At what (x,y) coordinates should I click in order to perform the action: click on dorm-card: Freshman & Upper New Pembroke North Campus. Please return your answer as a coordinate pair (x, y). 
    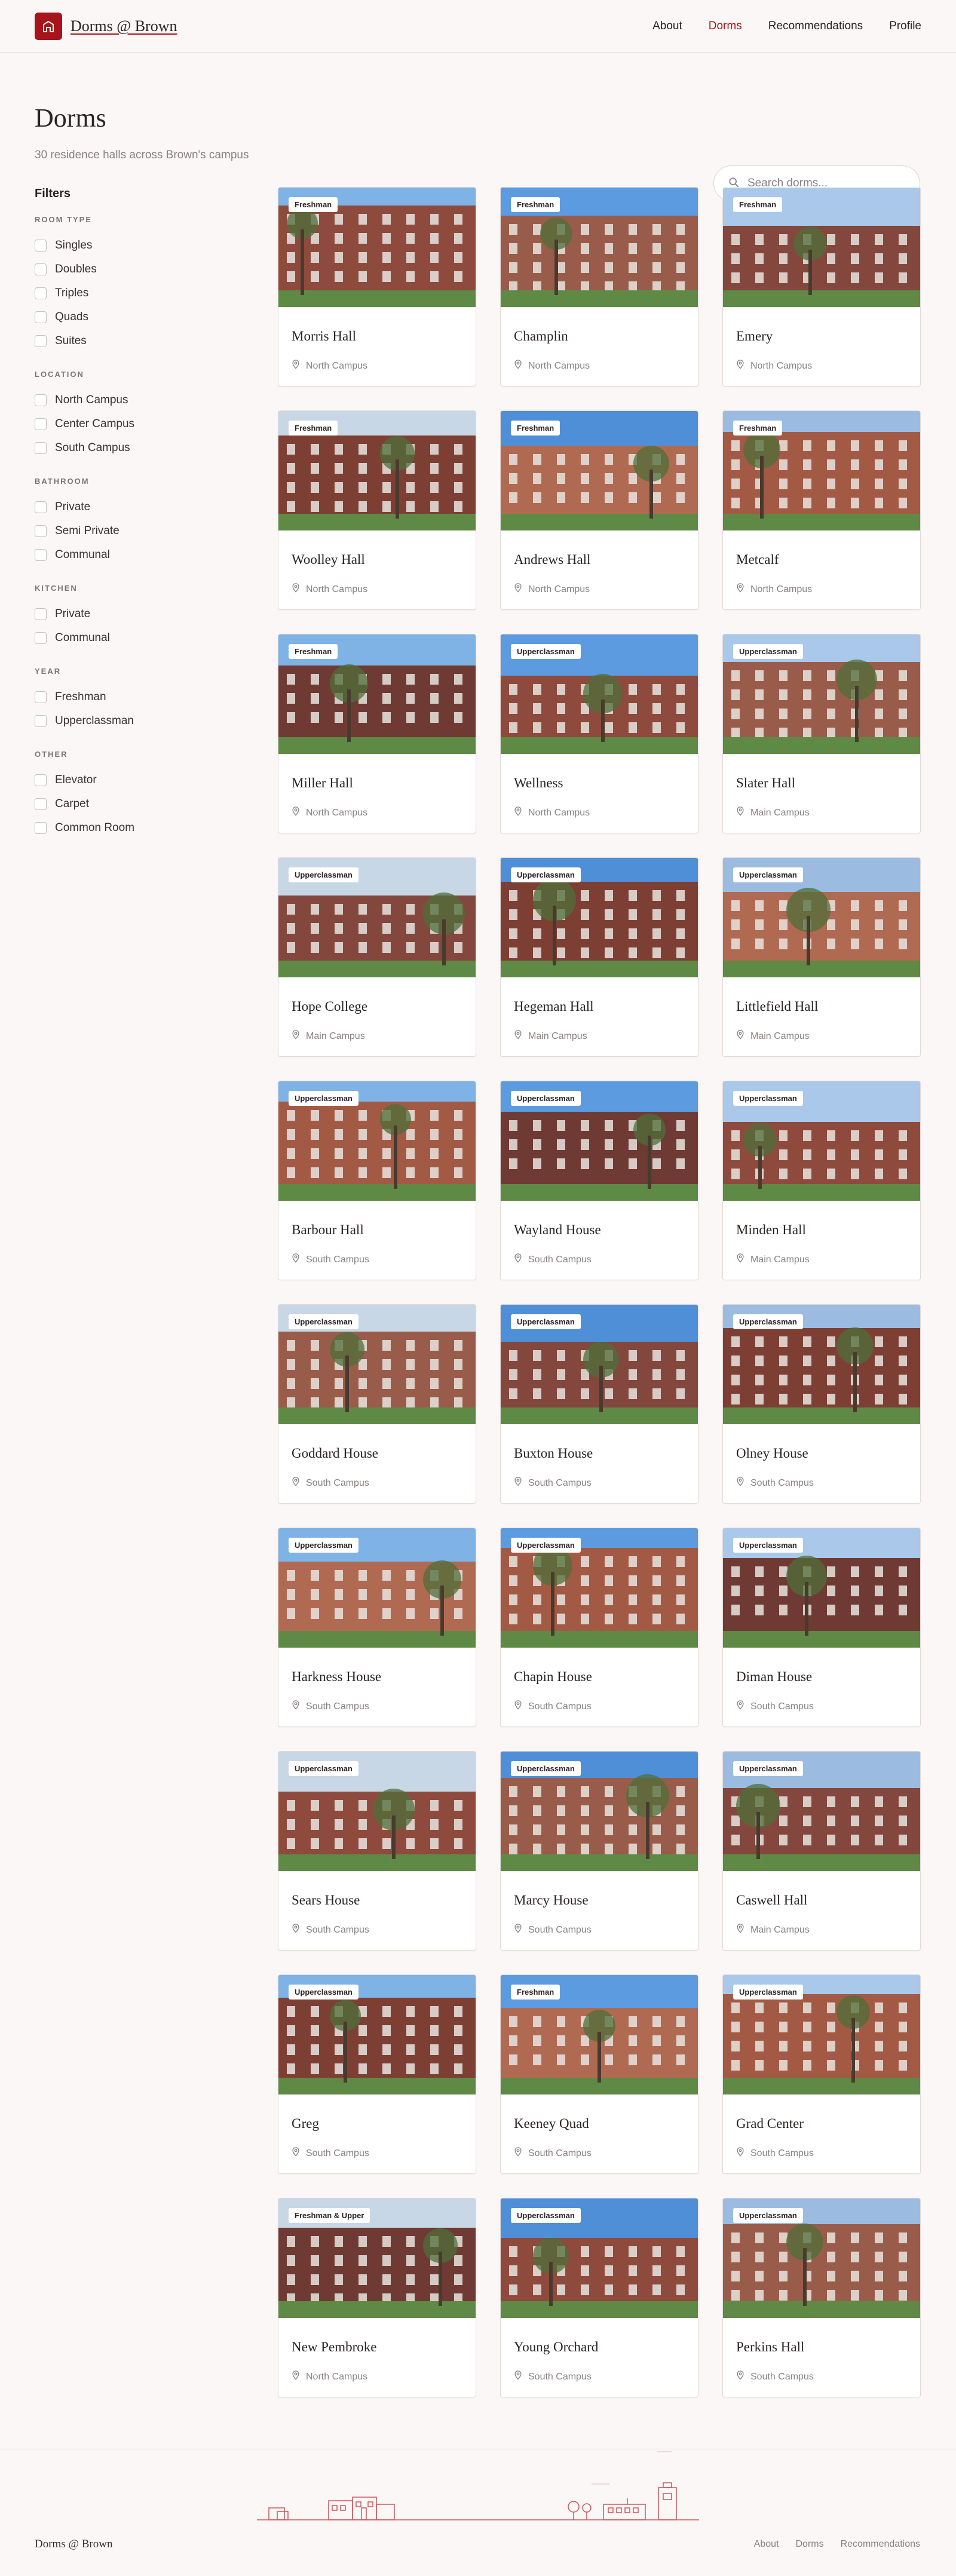
    Looking at the image, I should click on (377, 2297).